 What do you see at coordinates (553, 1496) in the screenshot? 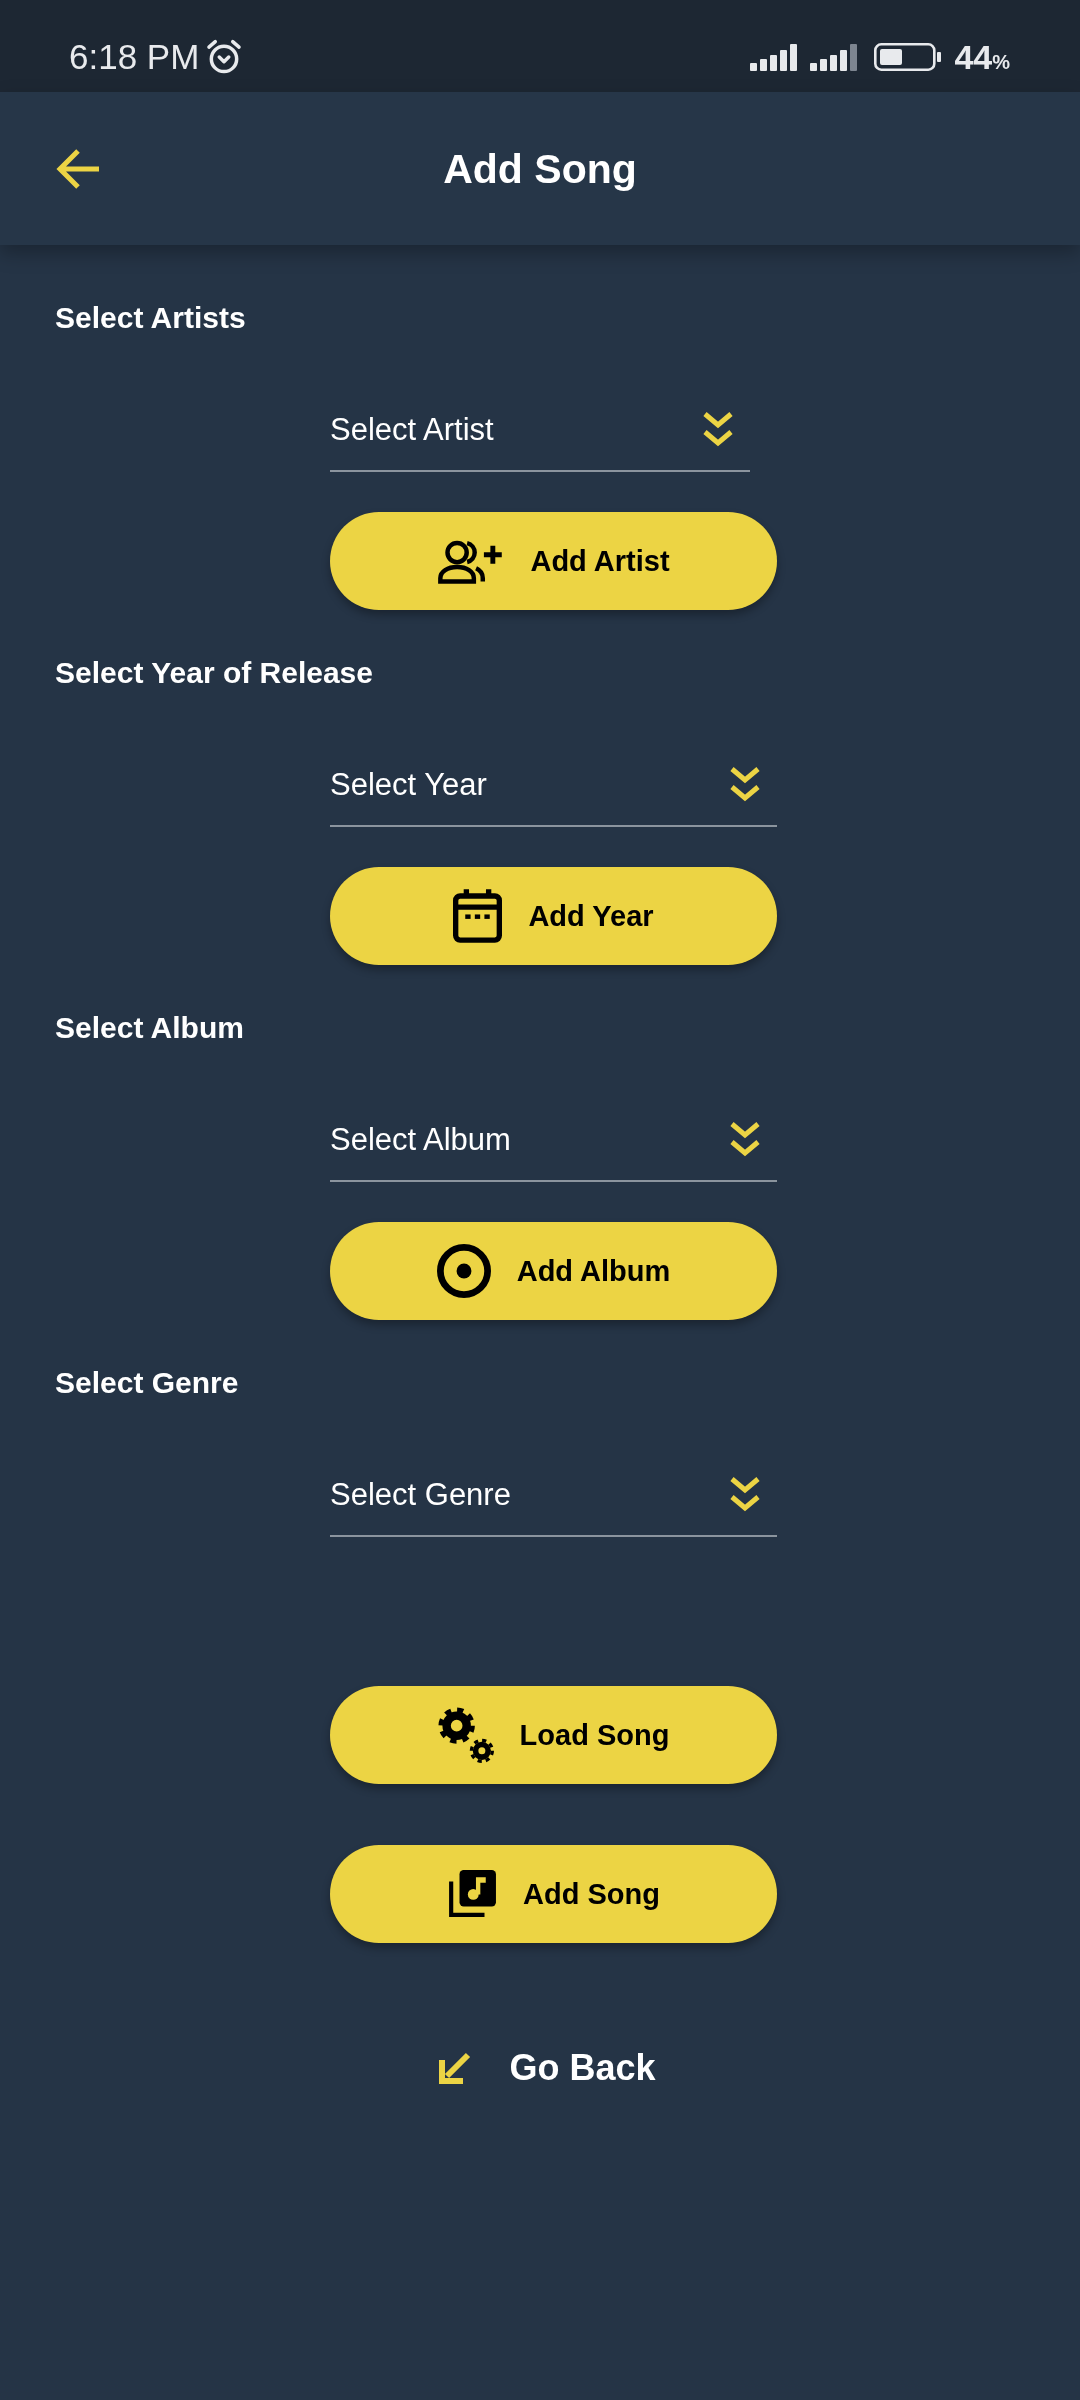
I see `dropdown-field: Select Genre` at bounding box center [553, 1496].